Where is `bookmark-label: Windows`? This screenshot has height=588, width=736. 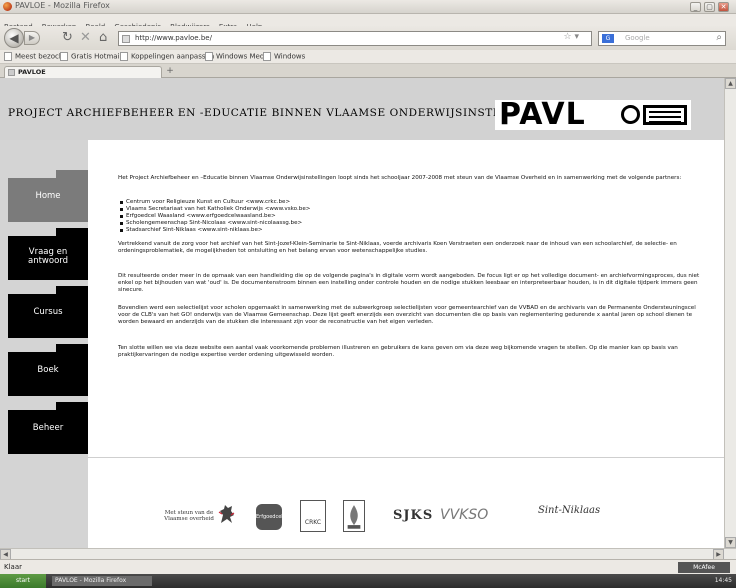
bookmark-label: Windows is located at coordinates (290, 56).